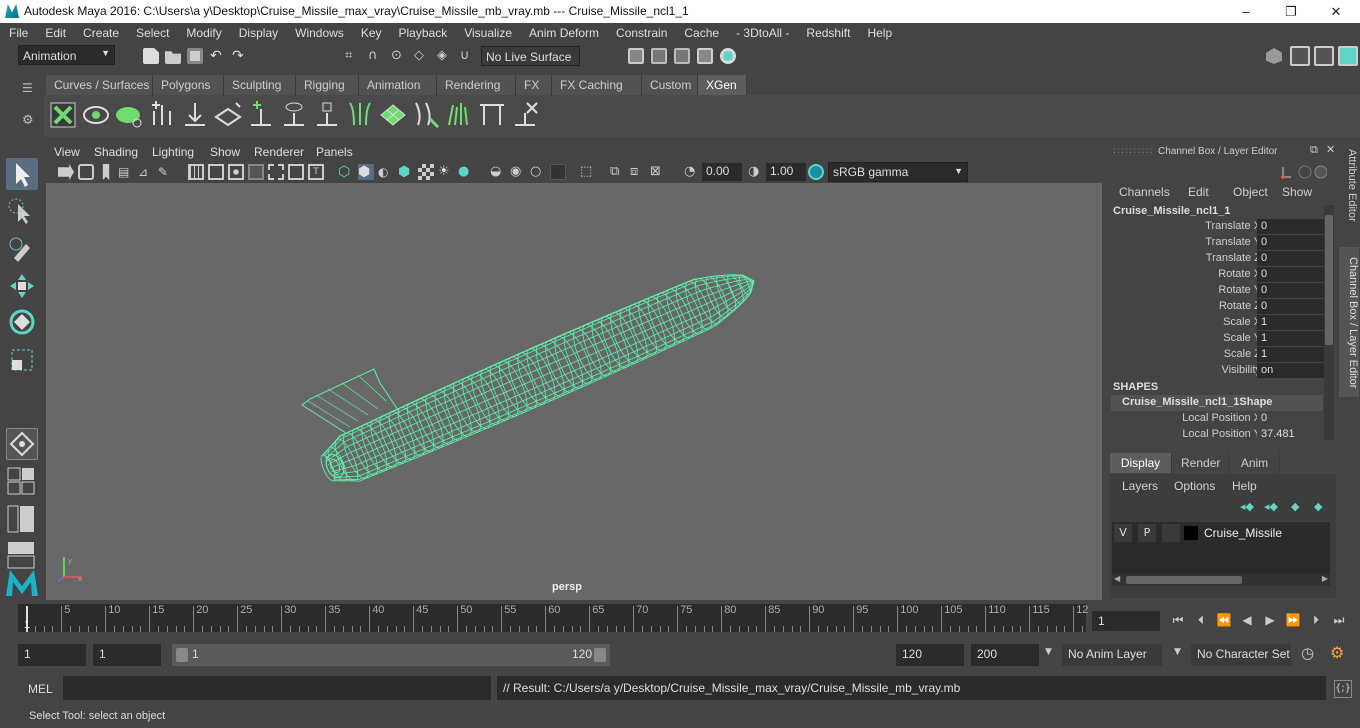 Image resolution: width=1360 pixels, height=728 pixels. Describe the element at coordinates (66, 55) in the screenshot. I see `mode-dropdown: Animation ▼` at that location.